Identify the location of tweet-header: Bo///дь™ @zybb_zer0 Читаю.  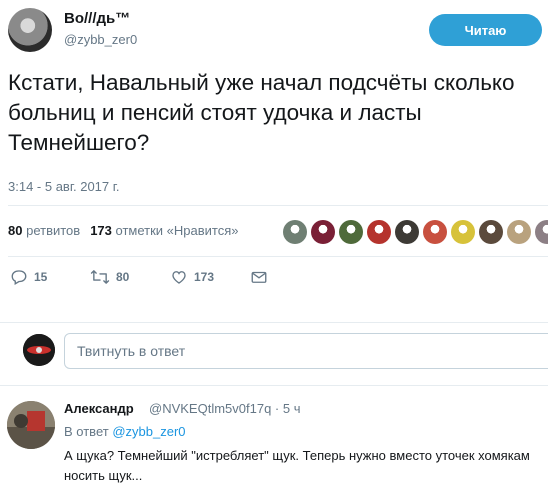
(274, 30).